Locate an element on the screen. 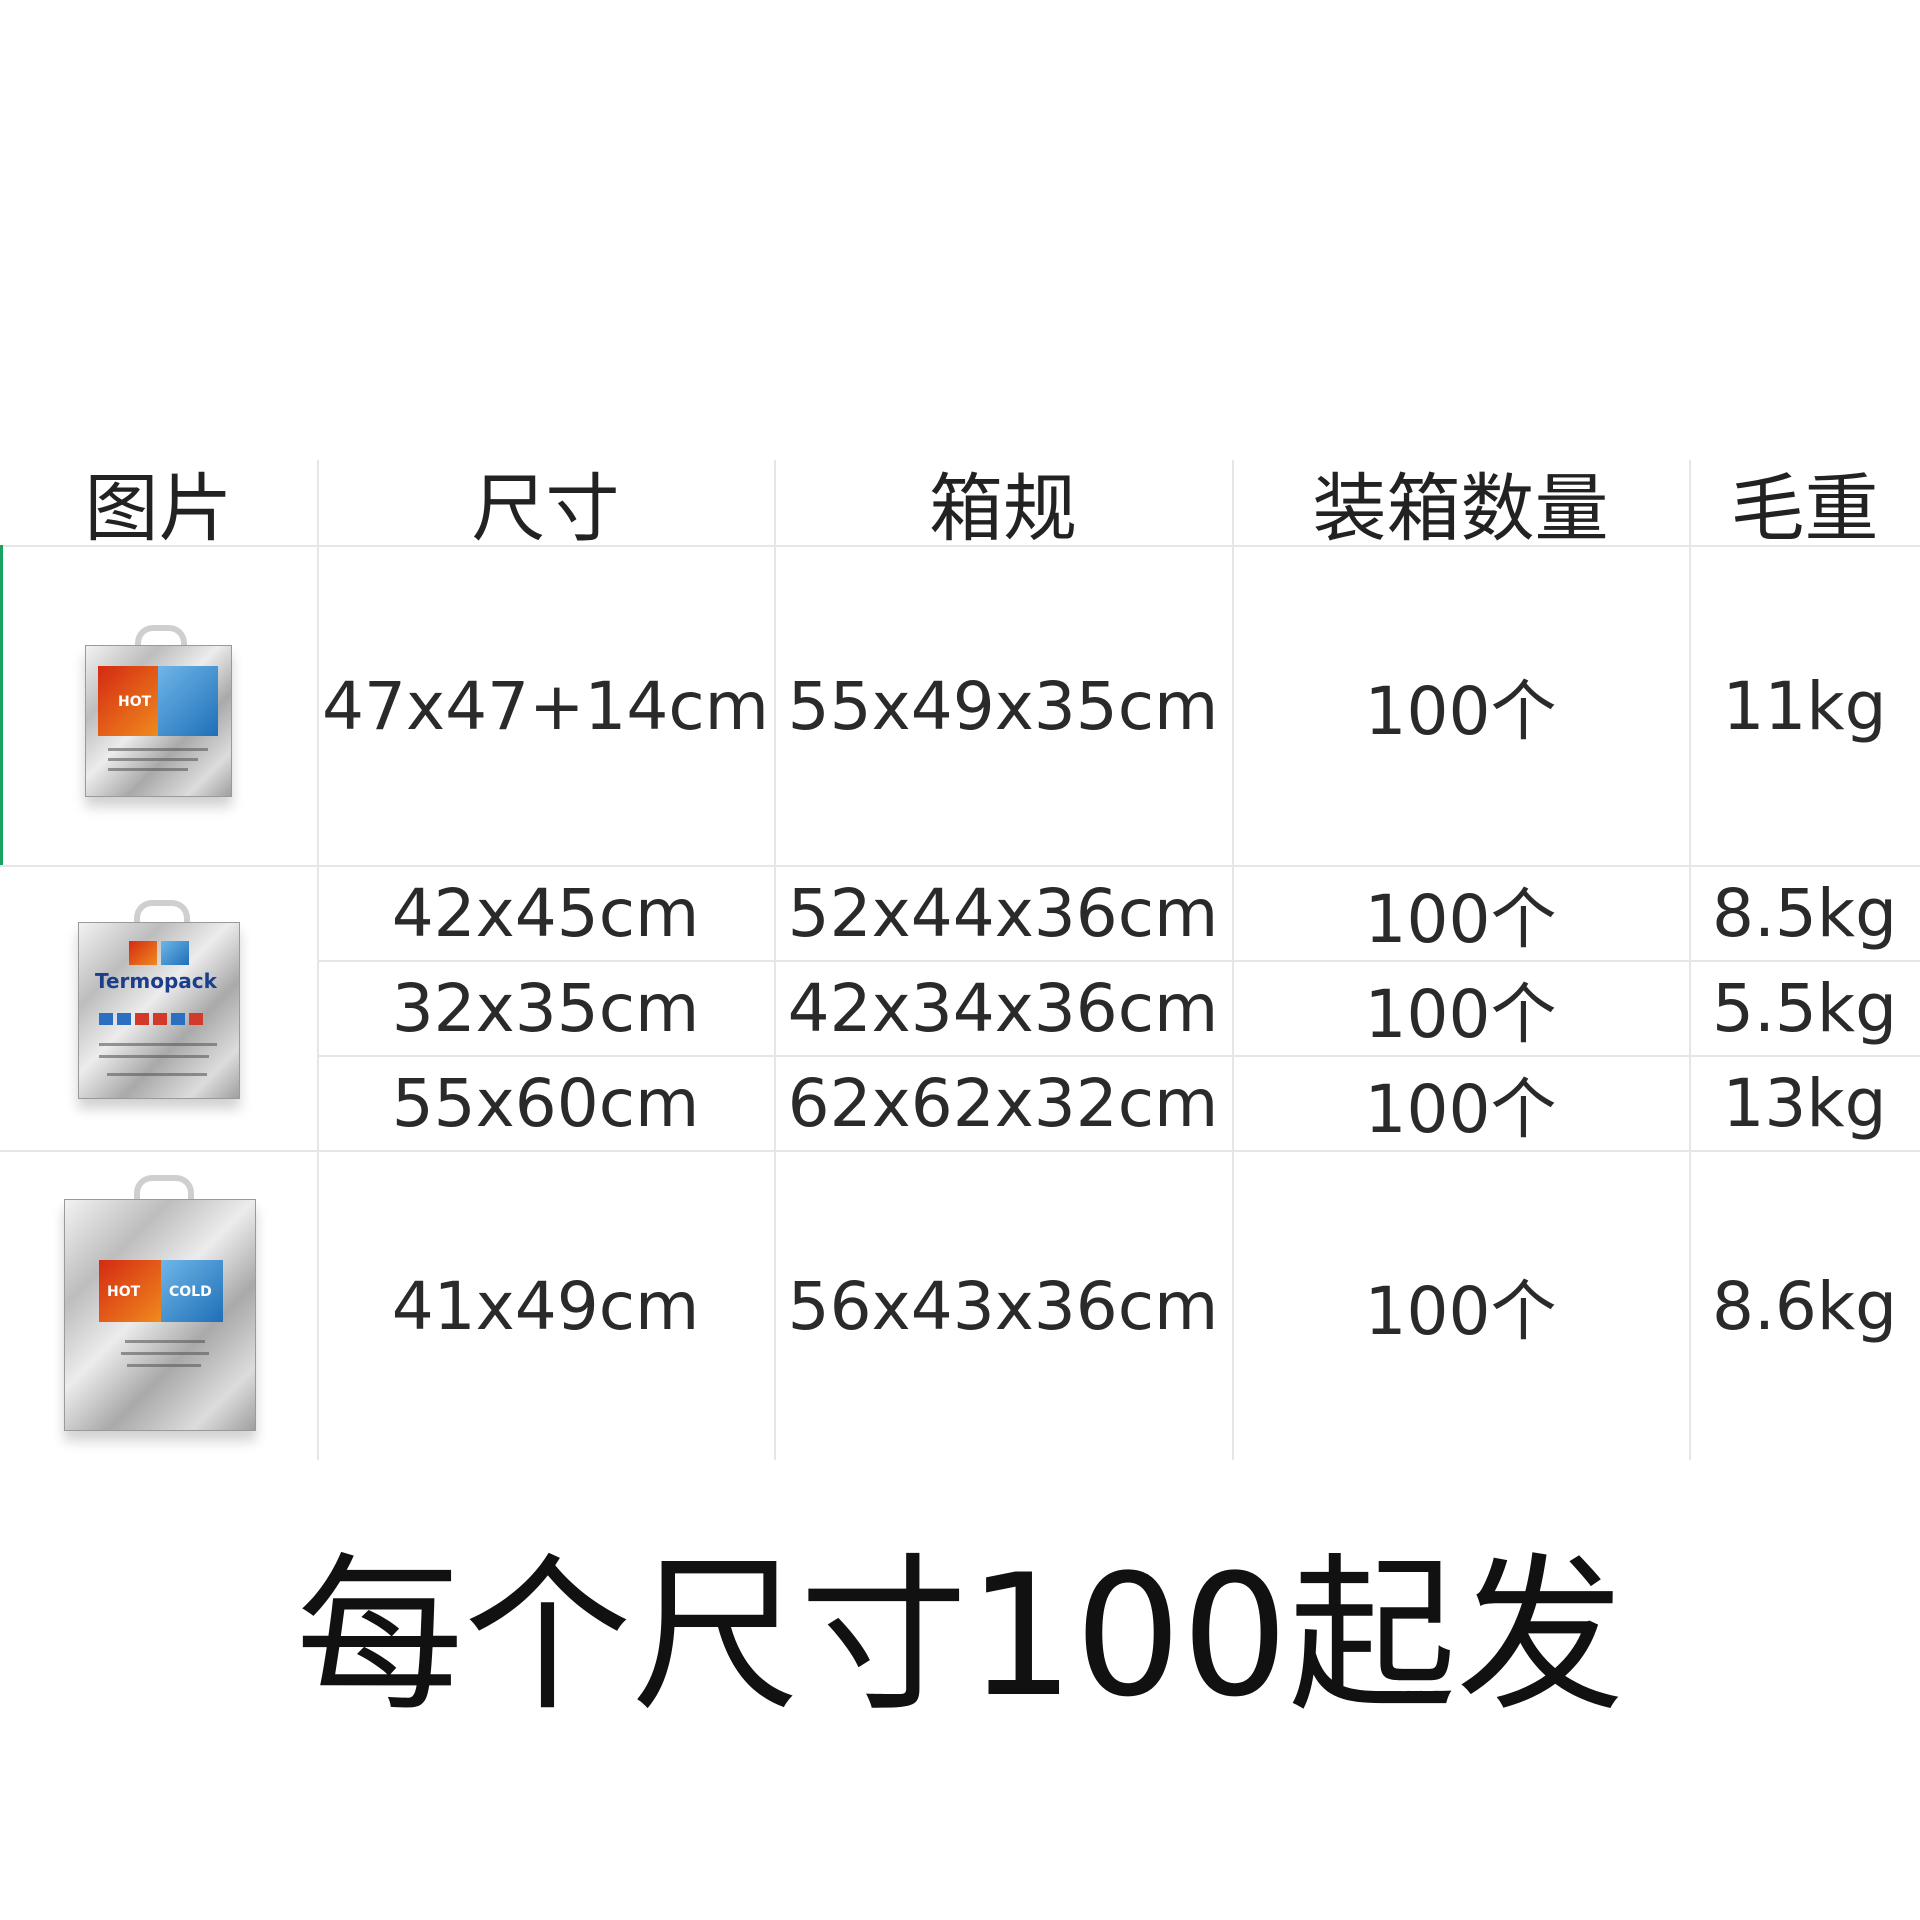  carton-cell: 55x49x35cm is located at coordinates (1003, 706).